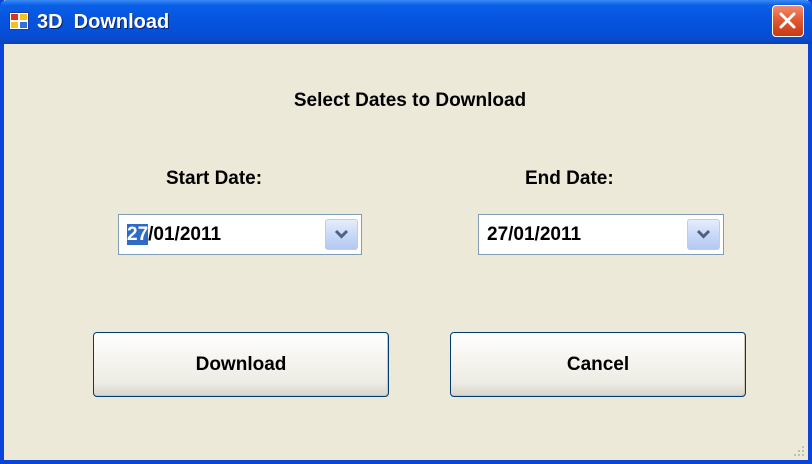 This screenshot has height=464, width=812. I want to click on close-button, so click(788, 21).